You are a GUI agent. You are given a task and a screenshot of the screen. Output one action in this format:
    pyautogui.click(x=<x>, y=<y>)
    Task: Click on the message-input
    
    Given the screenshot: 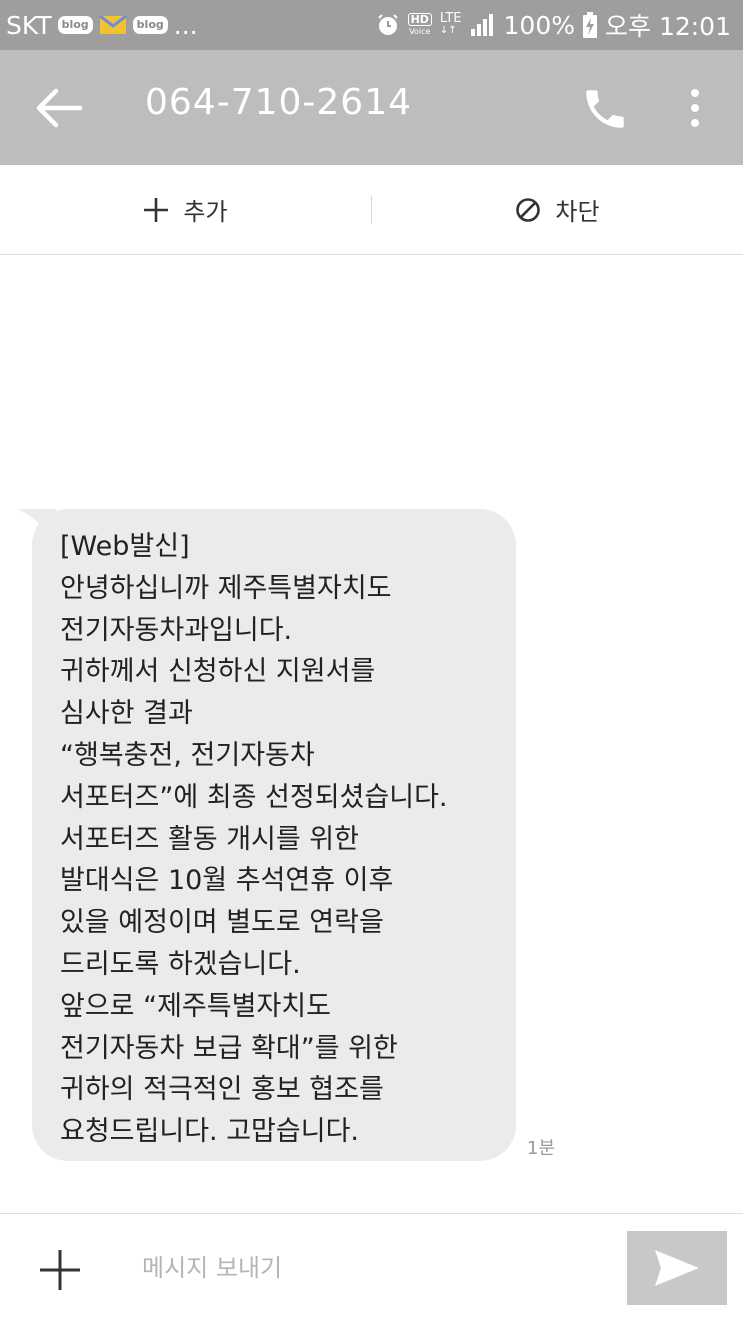 What is the action you would take?
    pyautogui.click(x=372, y=1268)
    